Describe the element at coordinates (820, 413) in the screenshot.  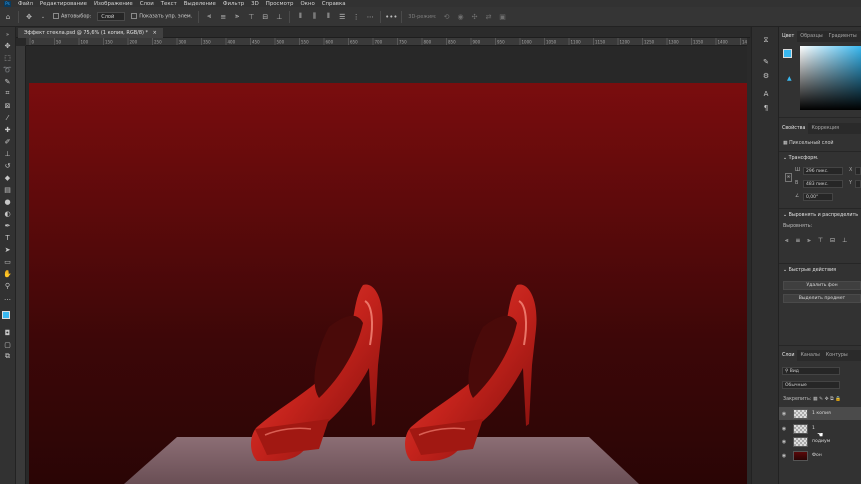
I see `layer-row: ◉ 1 копия` at that location.